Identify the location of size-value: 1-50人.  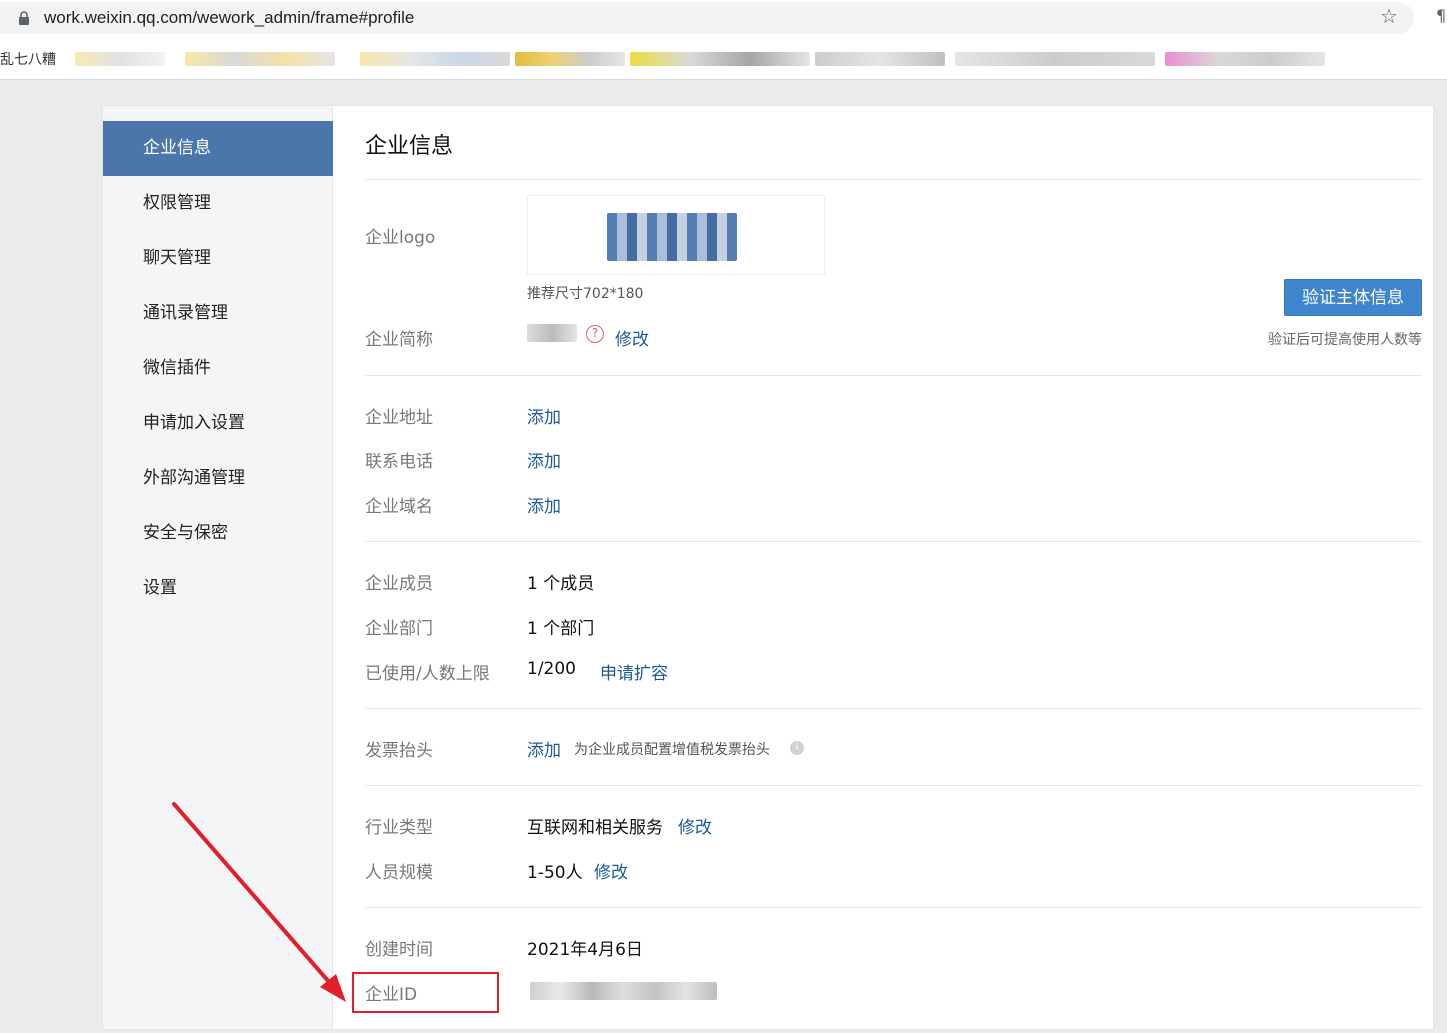
(555, 873).